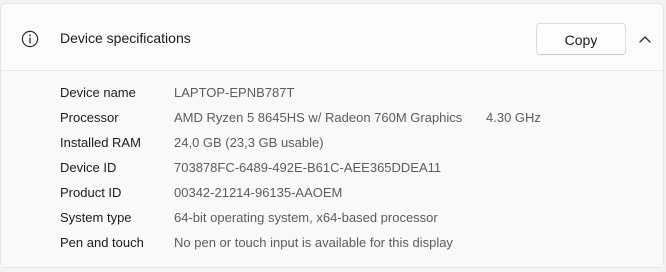 The image size is (666, 272). What do you see at coordinates (102, 242) in the screenshot?
I see `spec-label: Pen and touch` at bounding box center [102, 242].